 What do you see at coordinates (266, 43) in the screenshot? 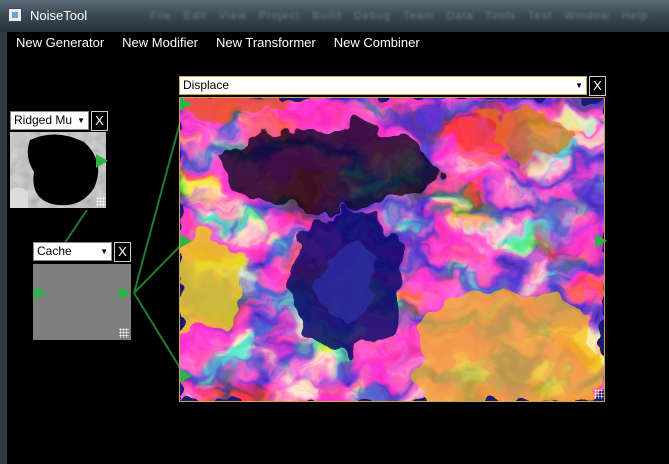
I see `menu-new-transformer: New Transformer` at bounding box center [266, 43].